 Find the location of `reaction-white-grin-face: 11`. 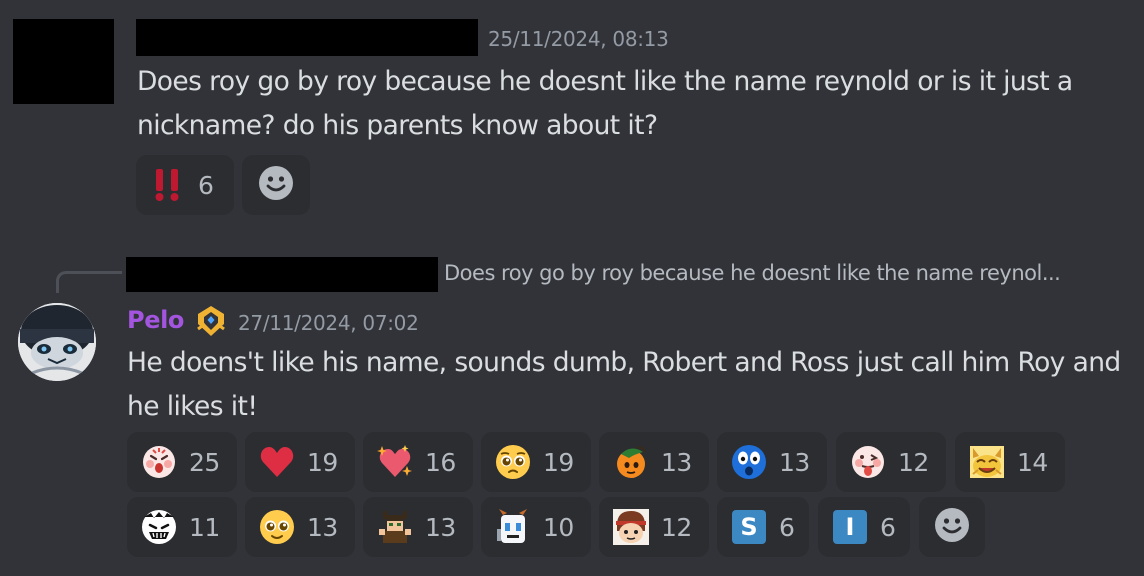

reaction-white-grin-face: 11 is located at coordinates (182, 527).